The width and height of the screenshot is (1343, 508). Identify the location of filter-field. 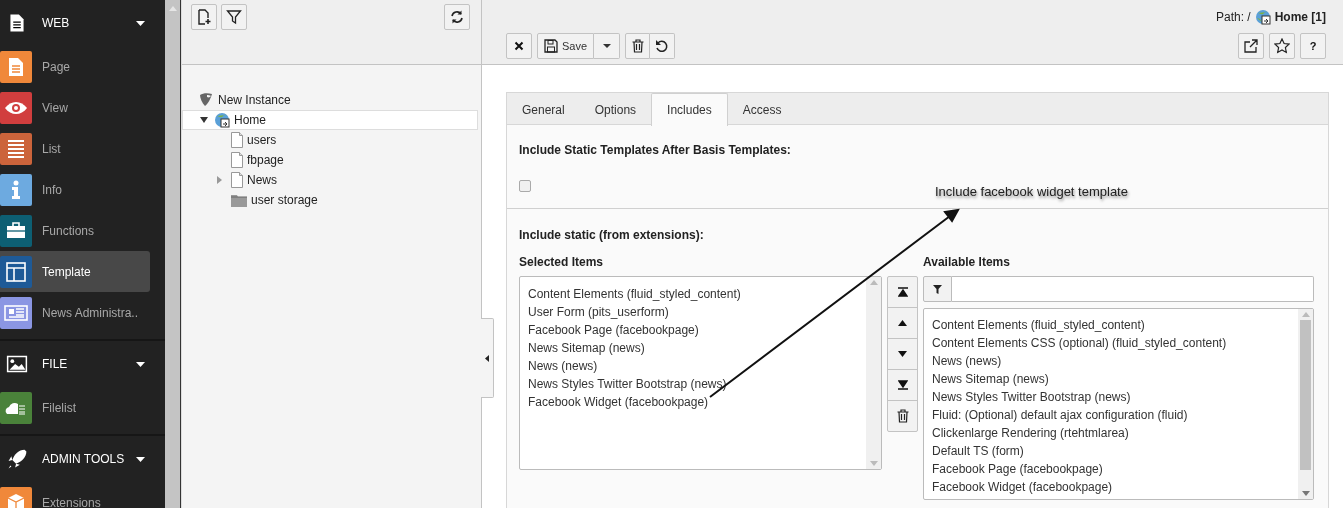
(1133, 289).